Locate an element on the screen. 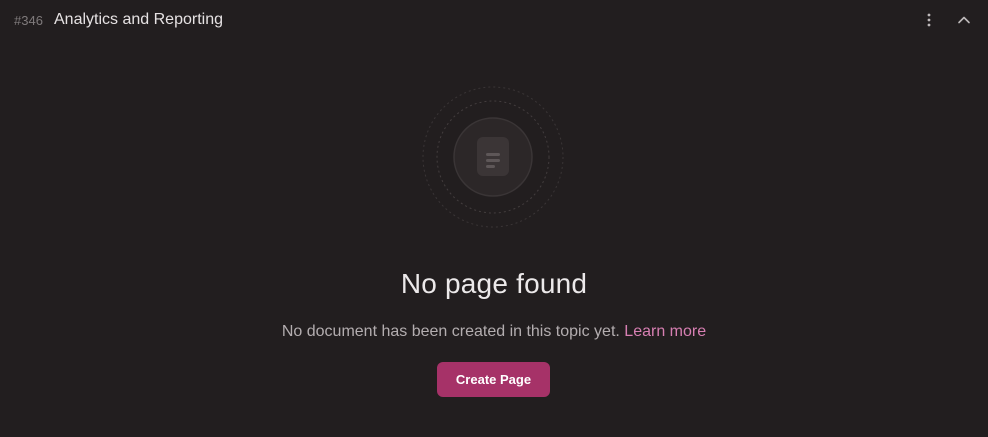 The height and width of the screenshot is (437, 988). empty-state-illustration is located at coordinates (493, 157).